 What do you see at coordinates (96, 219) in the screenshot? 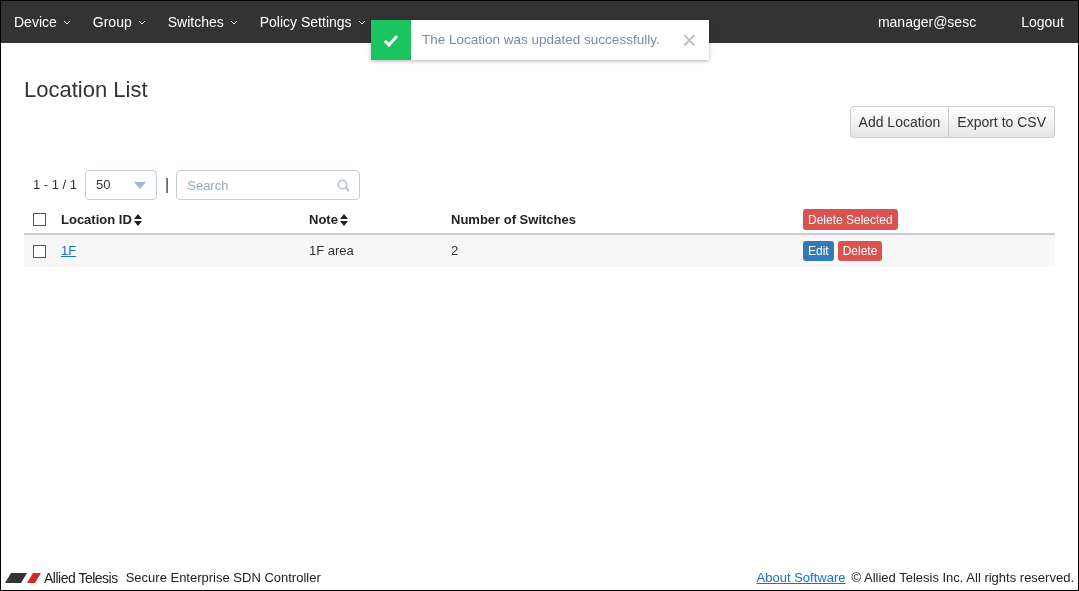
I see `column-header: Location ID` at bounding box center [96, 219].